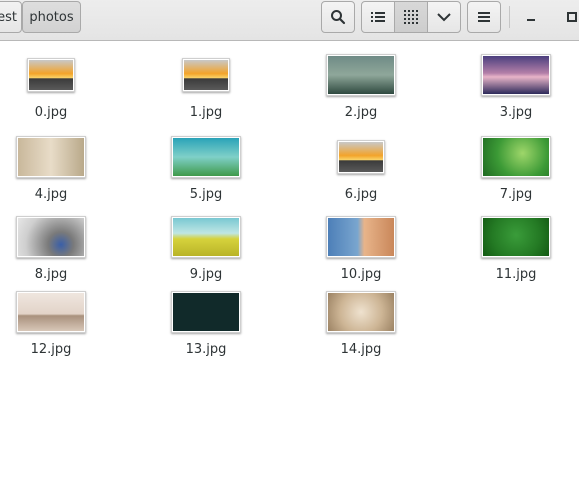 This screenshot has height=490, width=579. What do you see at coordinates (361, 274) in the screenshot?
I see `file-name: 10.jpg` at bounding box center [361, 274].